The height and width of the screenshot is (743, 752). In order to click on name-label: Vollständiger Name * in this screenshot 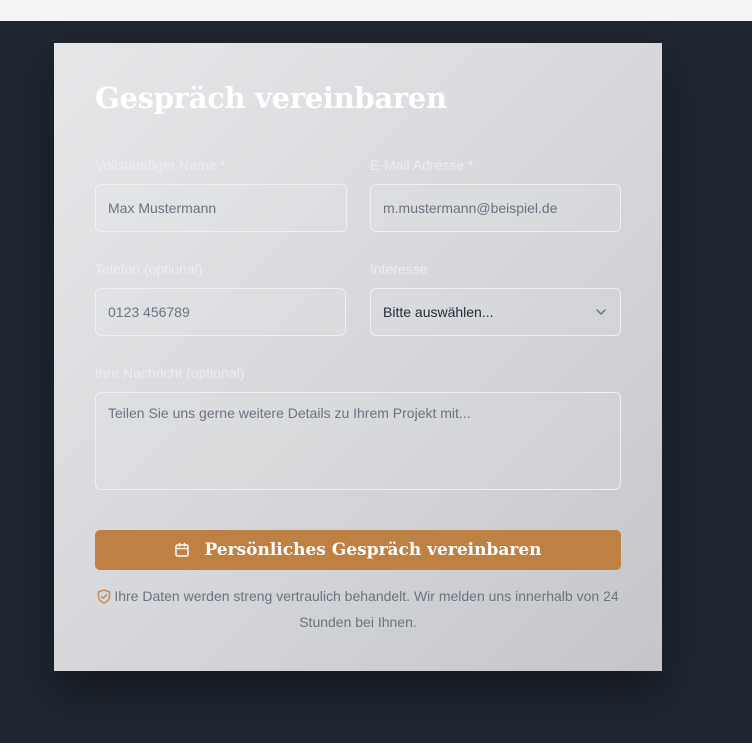, I will do `click(160, 165)`.